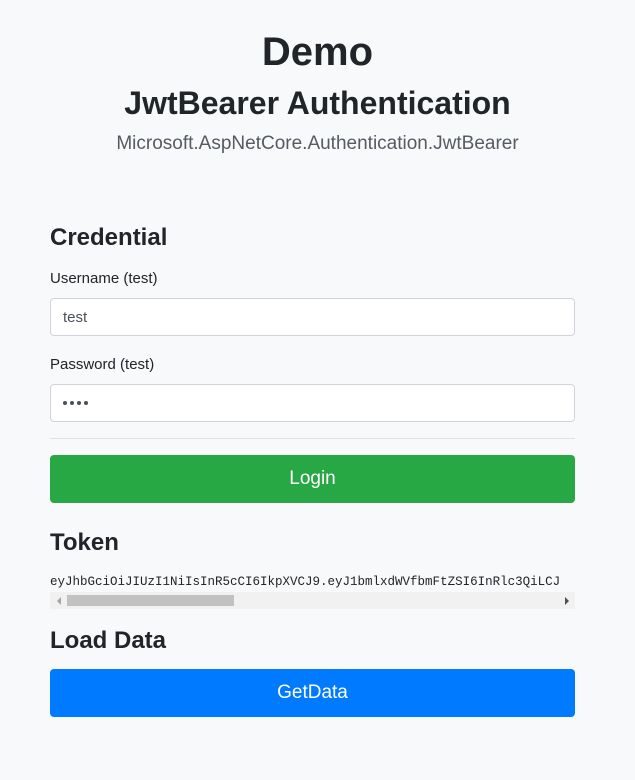 The image size is (635, 780). What do you see at coordinates (108, 640) in the screenshot?
I see `load-data-heading: Load Data` at bounding box center [108, 640].